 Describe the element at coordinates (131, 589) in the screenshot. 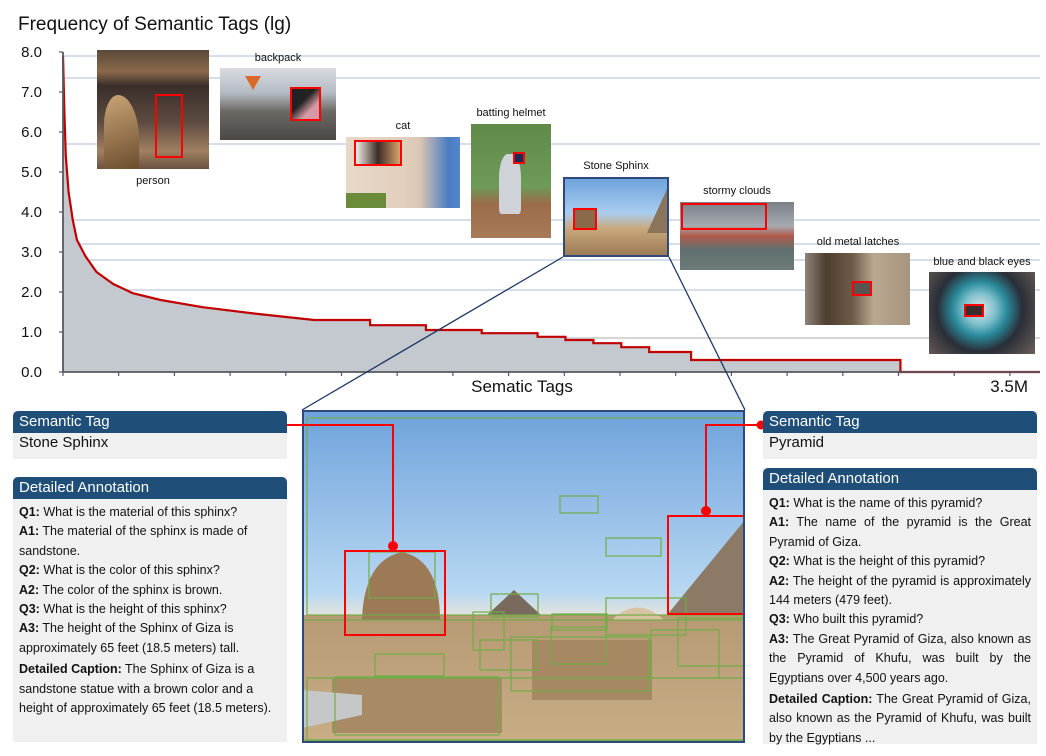

I see `qa-text: The color of the sphinx is brown.` at that location.